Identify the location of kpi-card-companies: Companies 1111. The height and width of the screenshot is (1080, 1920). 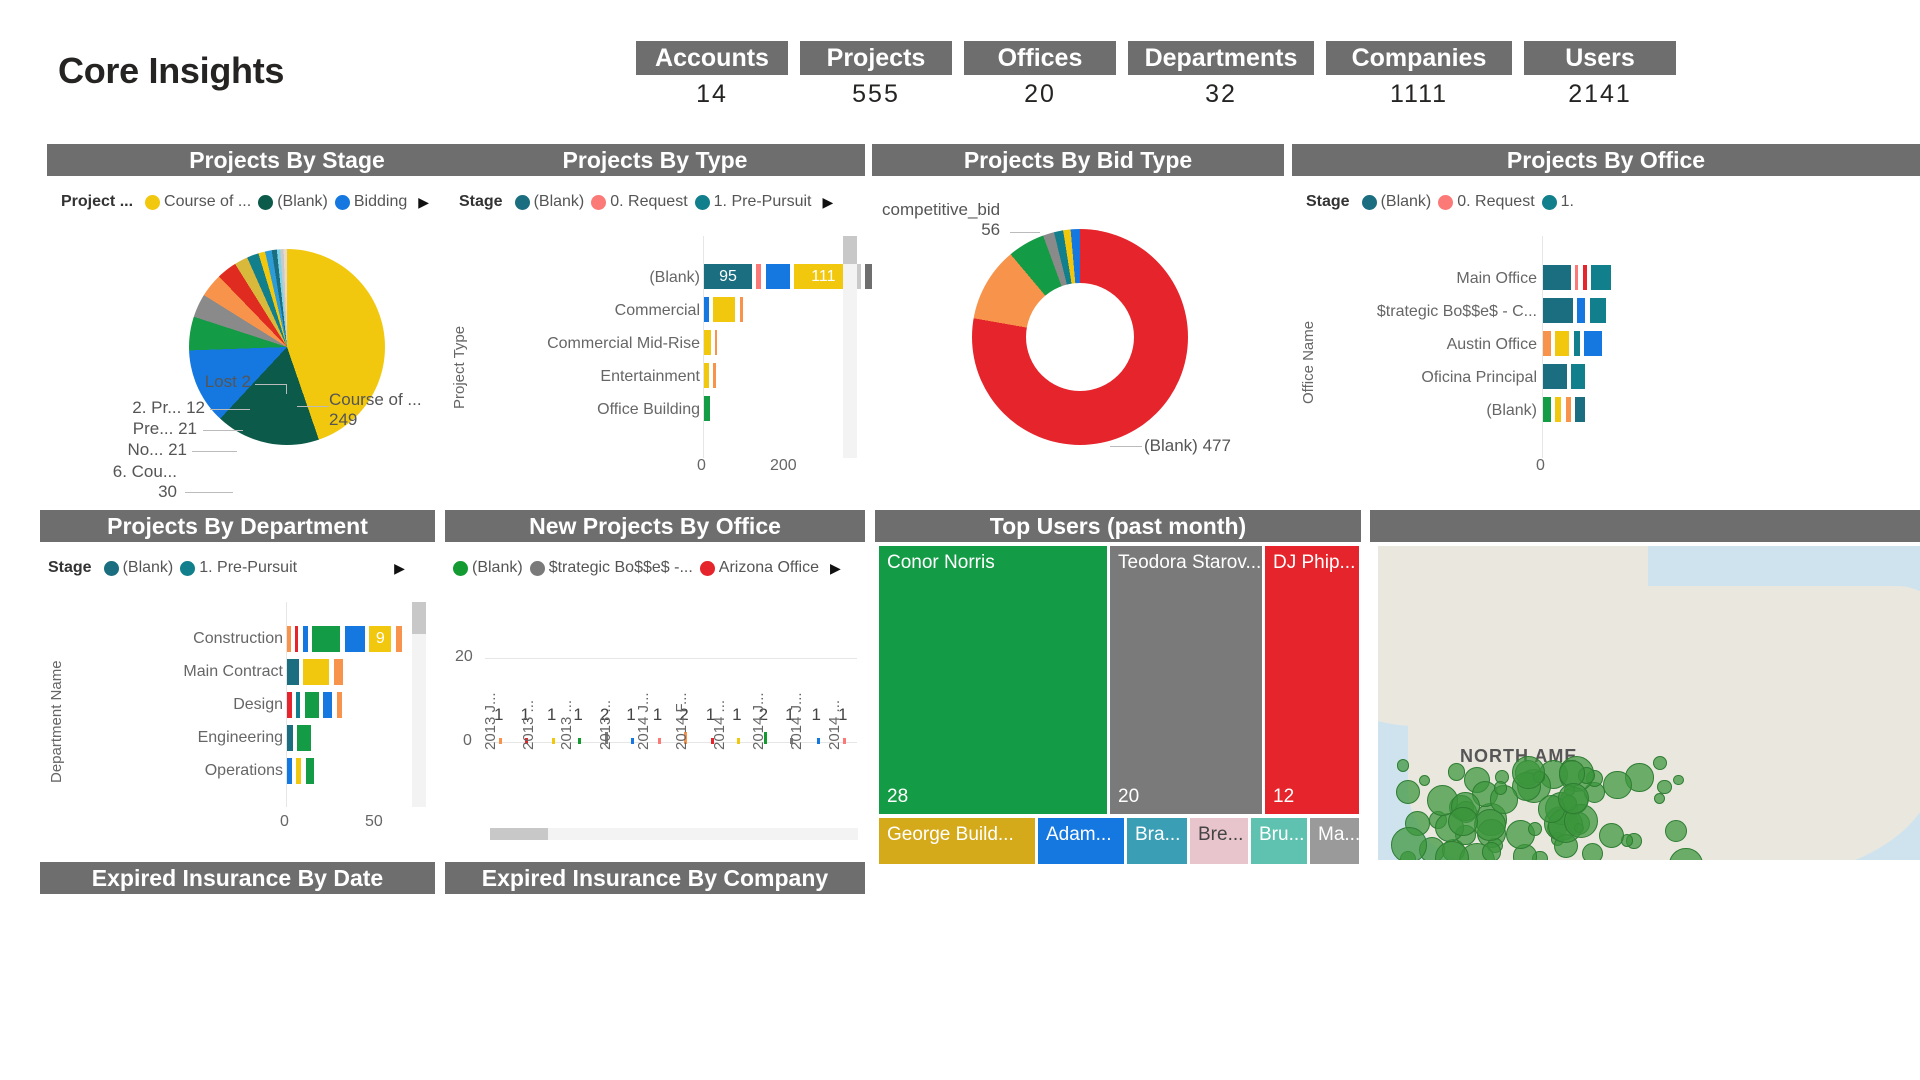
(1419, 75).